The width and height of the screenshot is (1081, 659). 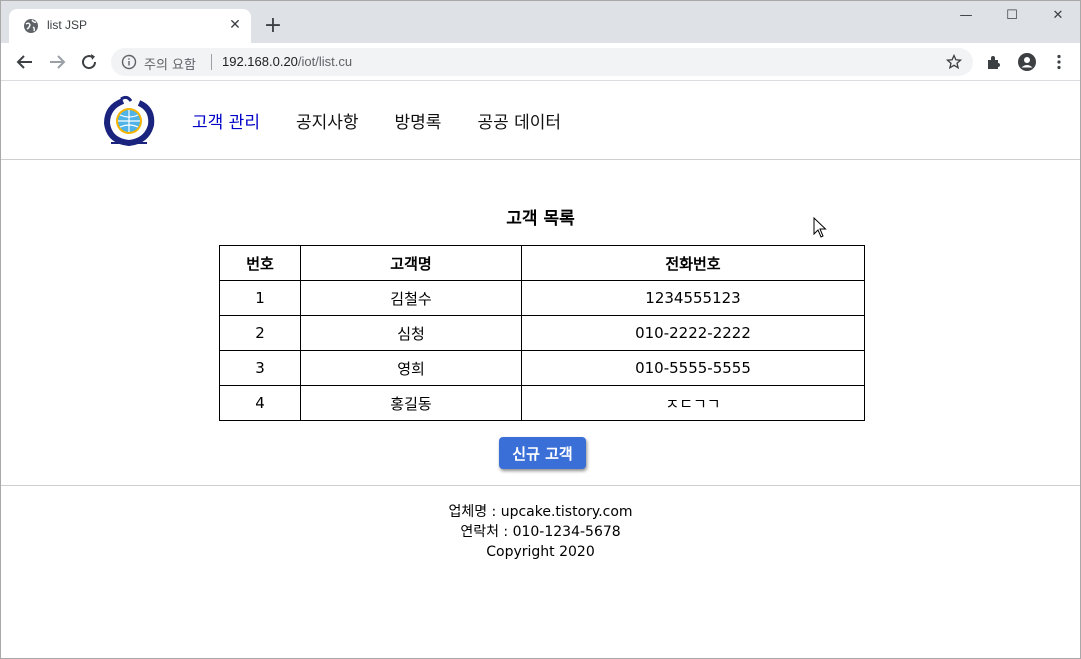 I want to click on extensions-puzzle-icon, so click(x=995, y=62).